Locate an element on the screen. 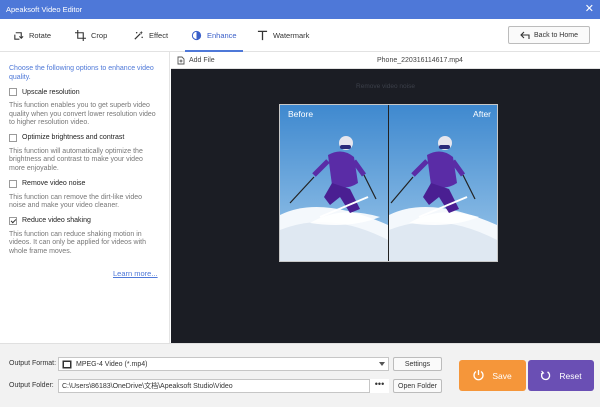 This screenshot has width=600, height=407. watermark-icon is located at coordinates (262, 35).